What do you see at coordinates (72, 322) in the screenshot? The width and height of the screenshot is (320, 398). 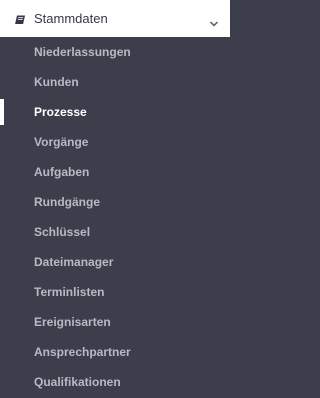 I see `menu-item-label: Ereignisarten` at bounding box center [72, 322].